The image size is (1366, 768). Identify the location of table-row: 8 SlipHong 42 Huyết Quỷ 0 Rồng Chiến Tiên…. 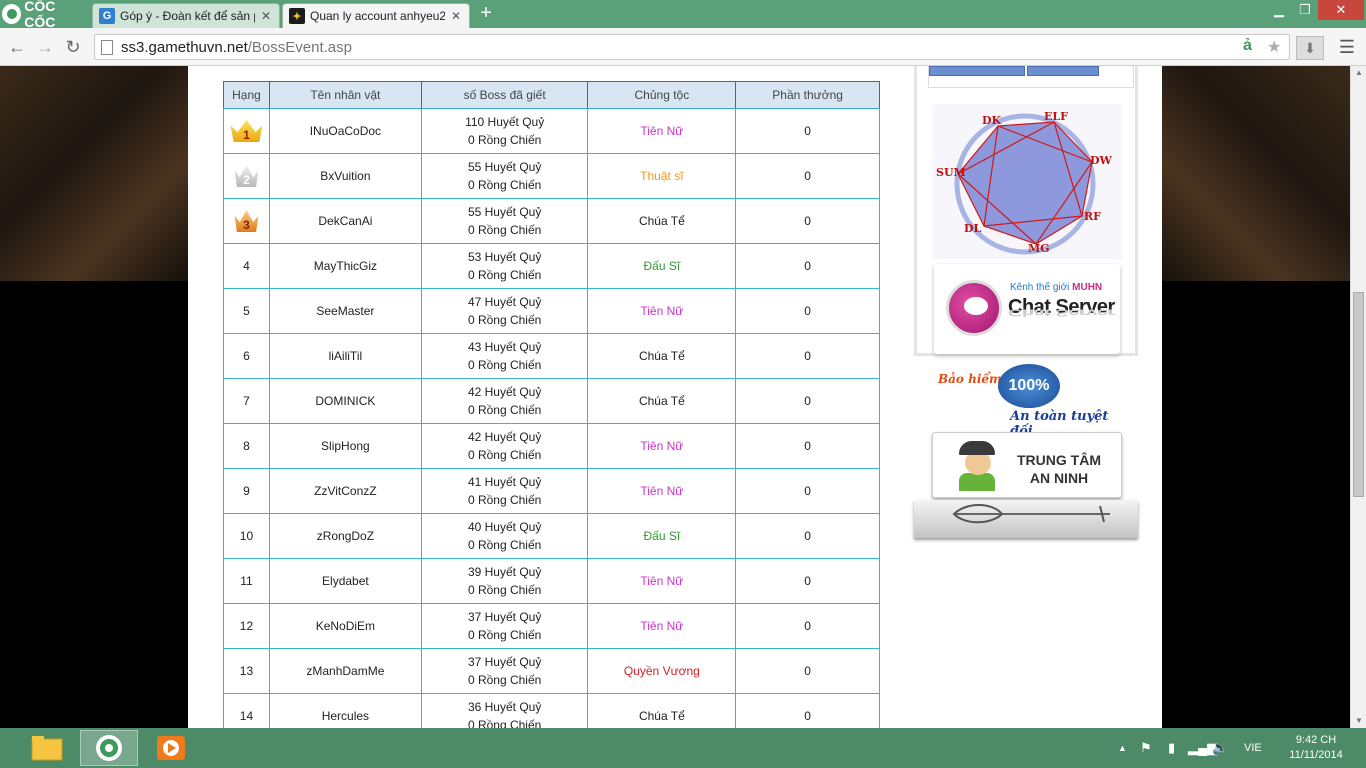
(551, 446).